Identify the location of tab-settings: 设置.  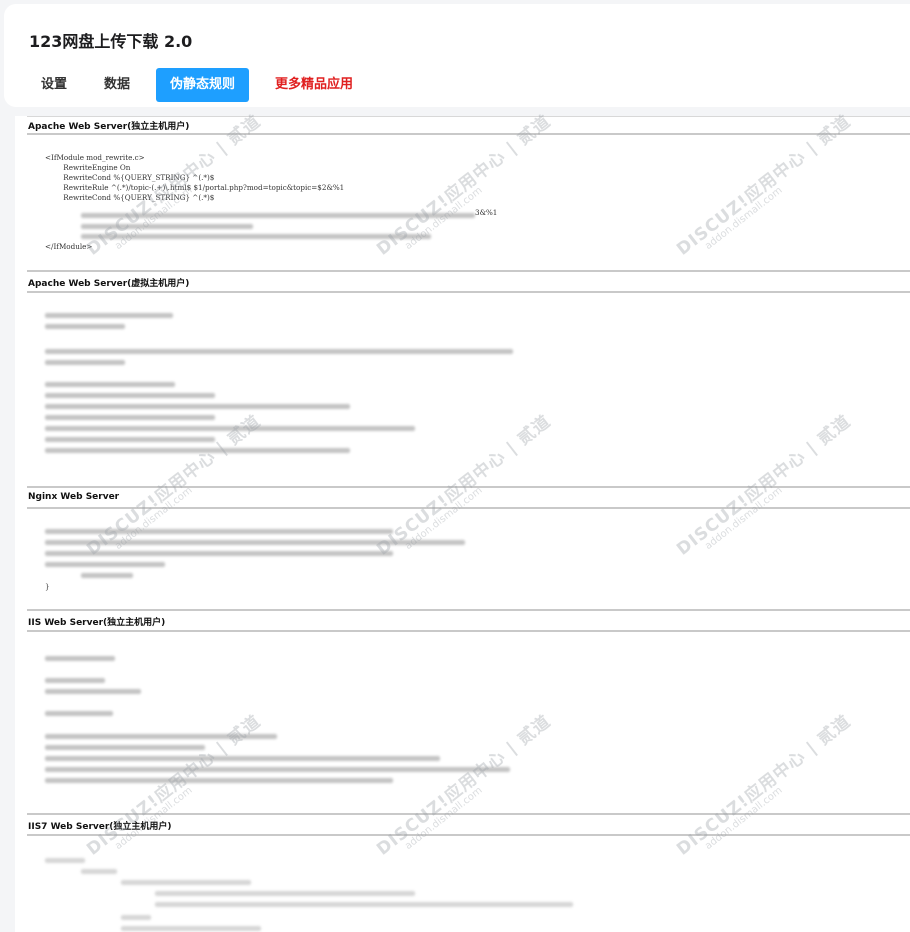
(55, 85).